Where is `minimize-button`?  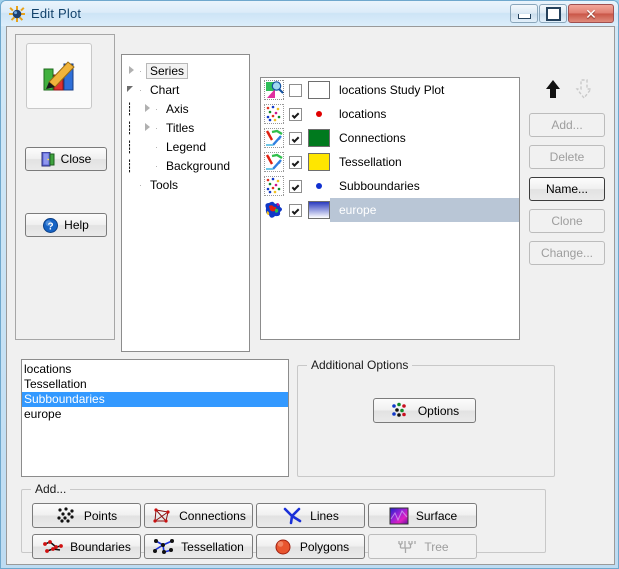 minimize-button is located at coordinates (524, 13).